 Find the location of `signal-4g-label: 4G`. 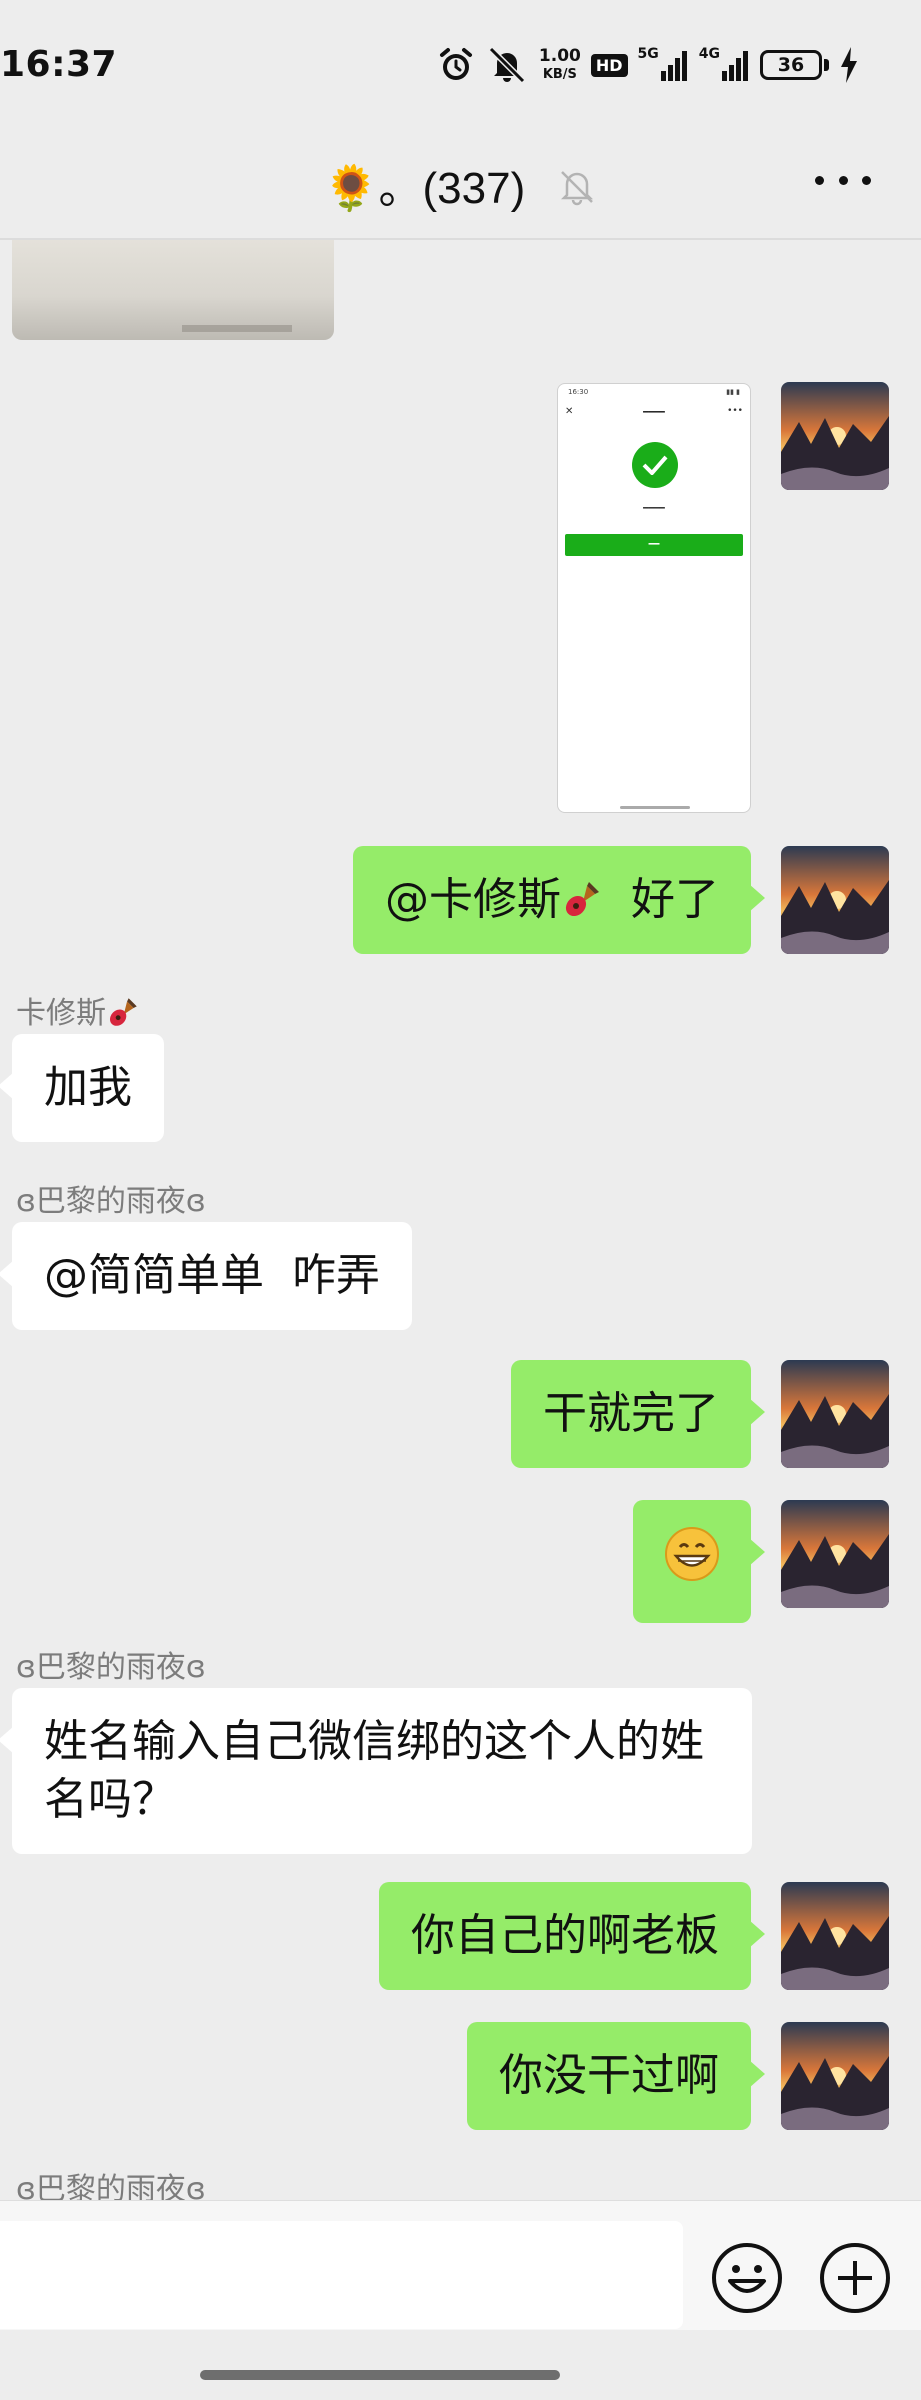

signal-4g-label: 4G is located at coordinates (709, 54).